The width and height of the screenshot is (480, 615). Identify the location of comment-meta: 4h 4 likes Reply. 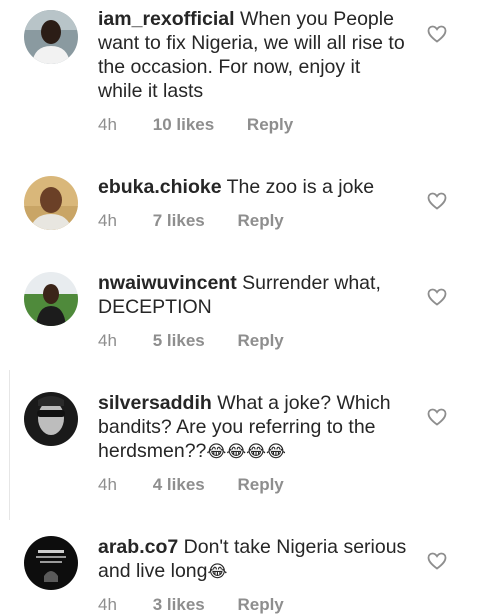
(191, 485).